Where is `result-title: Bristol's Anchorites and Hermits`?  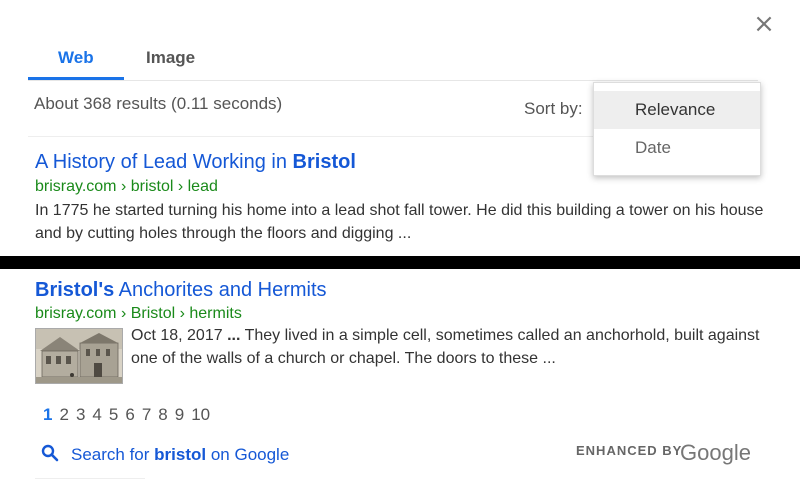 result-title: Bristol's Anchorites and Hermits is located at coordinates (181, 290).